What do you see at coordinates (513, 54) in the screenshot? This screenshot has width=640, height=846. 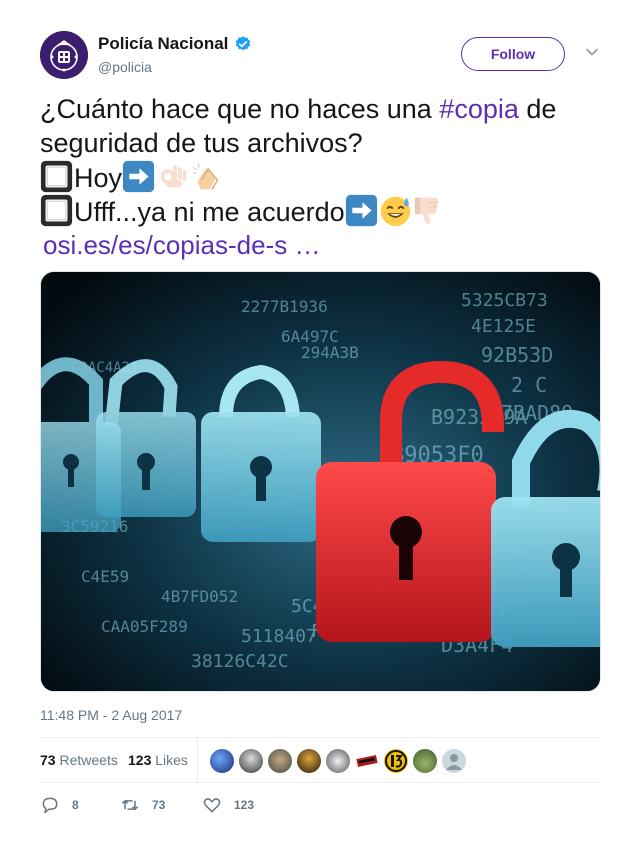 I see `follow-button: Follow` at bounding box center [513, 54].